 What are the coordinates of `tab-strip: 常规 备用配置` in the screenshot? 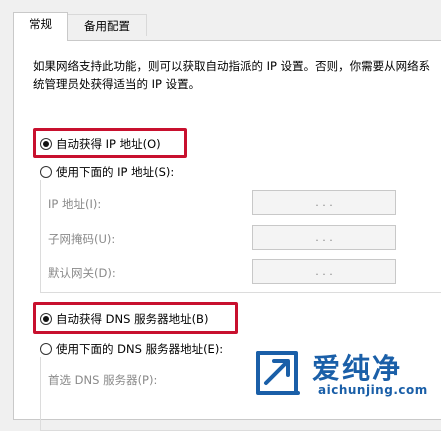 It's located at (220, 20).